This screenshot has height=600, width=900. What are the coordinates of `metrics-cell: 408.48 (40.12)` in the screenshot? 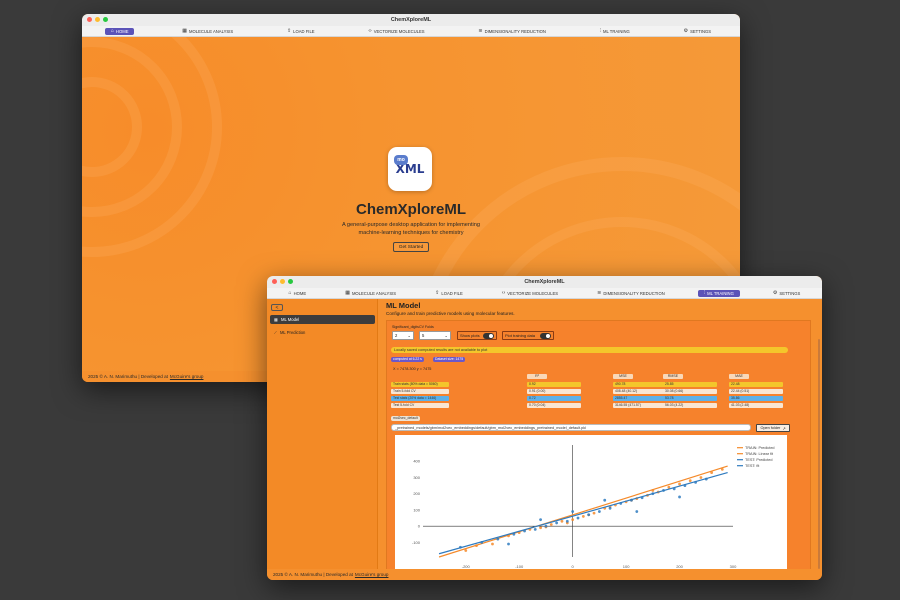 It's located at (640, 391).